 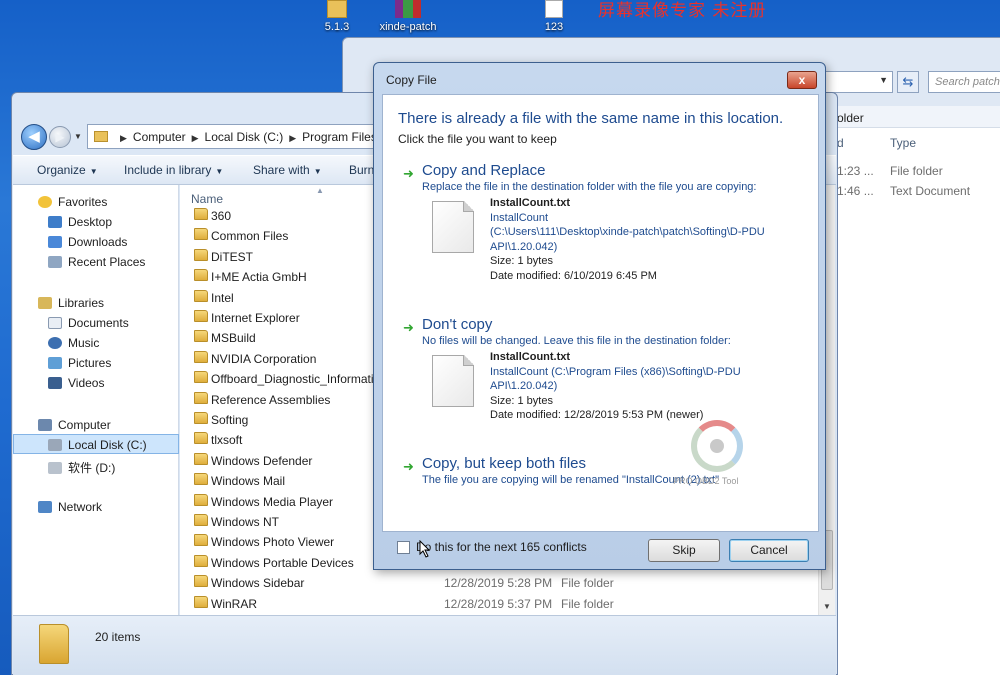 What do you see at coordinates (684, 550) in the screenshot?
I see `skip-button: Skip` at bounding box center [684, 550].